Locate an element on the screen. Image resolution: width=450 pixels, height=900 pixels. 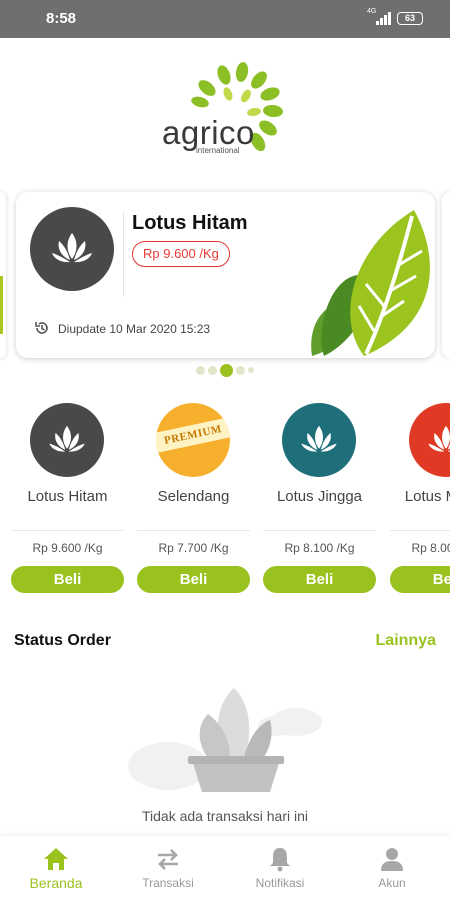
product-price: Rp 8.100 /Kg is located at coordinates (319, 548).